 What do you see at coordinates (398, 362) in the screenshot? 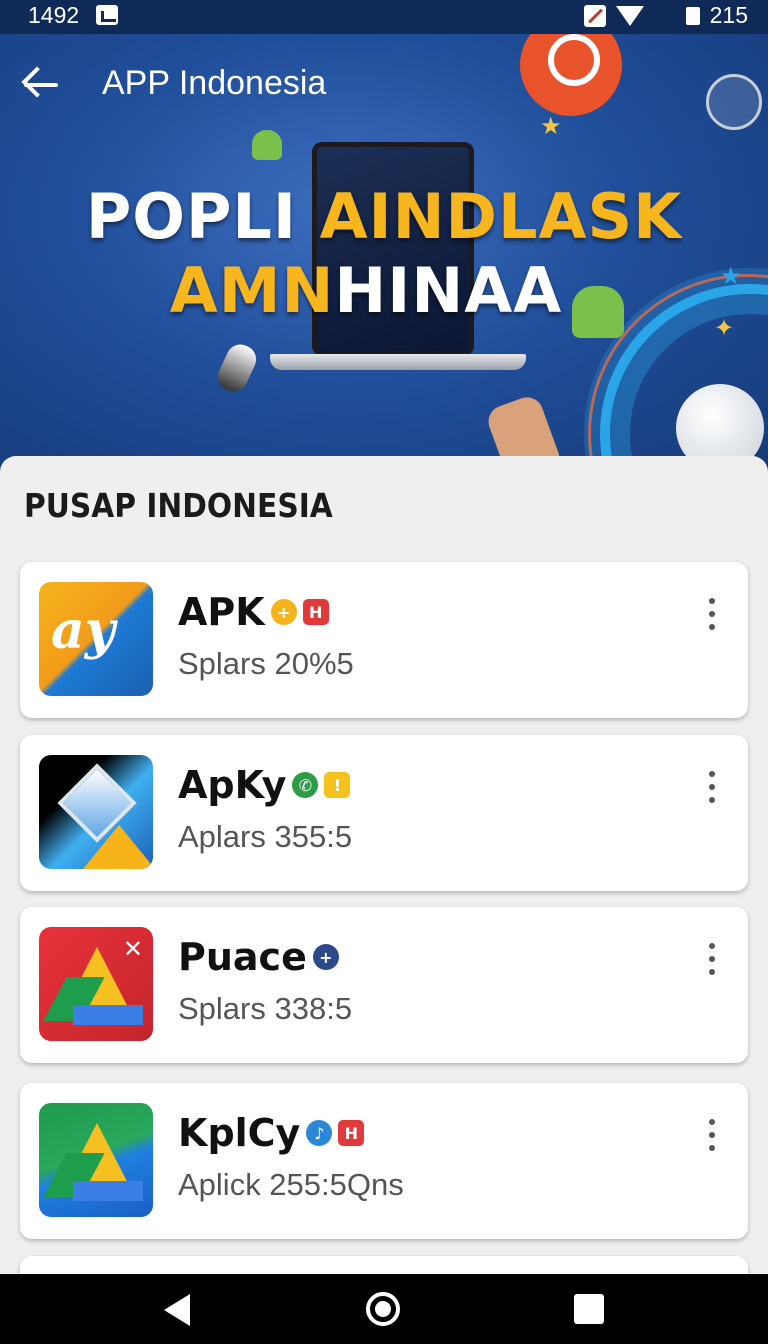
I see `laptop-base` at bounding box center [398, 362].